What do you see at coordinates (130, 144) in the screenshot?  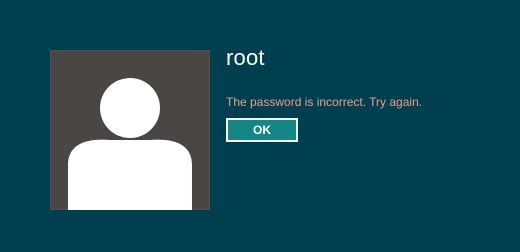 I see `user-silhouette-icon` at bounding box center [130, 144].